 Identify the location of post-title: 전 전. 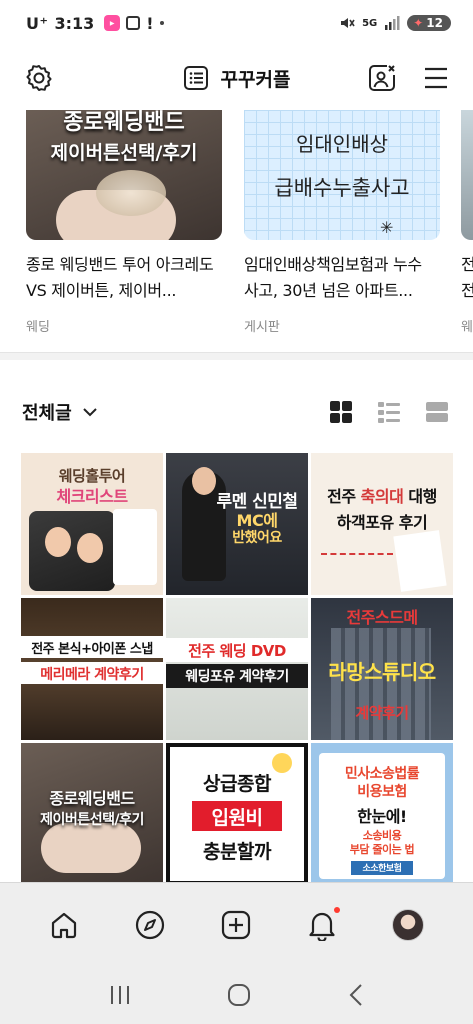
(467, 278).